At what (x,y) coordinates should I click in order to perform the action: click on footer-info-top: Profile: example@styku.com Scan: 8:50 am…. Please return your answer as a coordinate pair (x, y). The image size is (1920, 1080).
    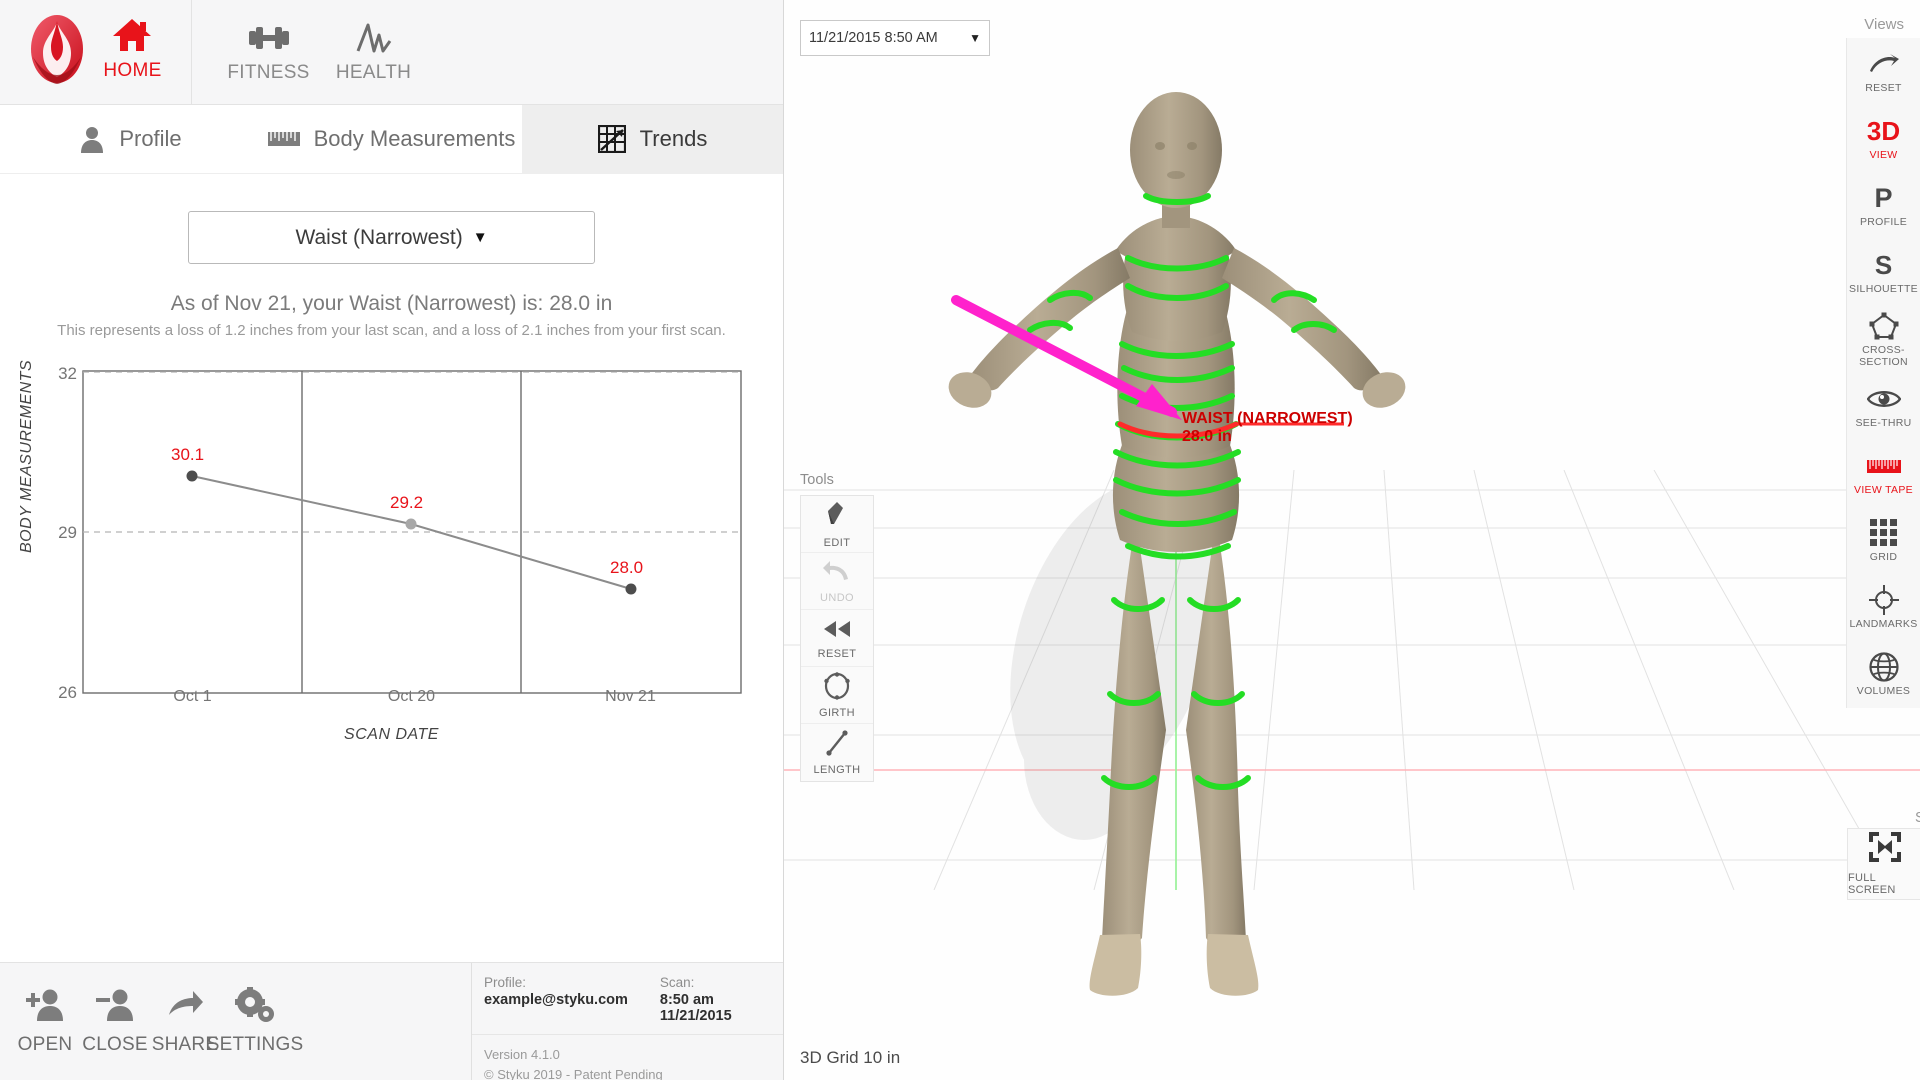
    Looking at the image, I should click on (627, 999).